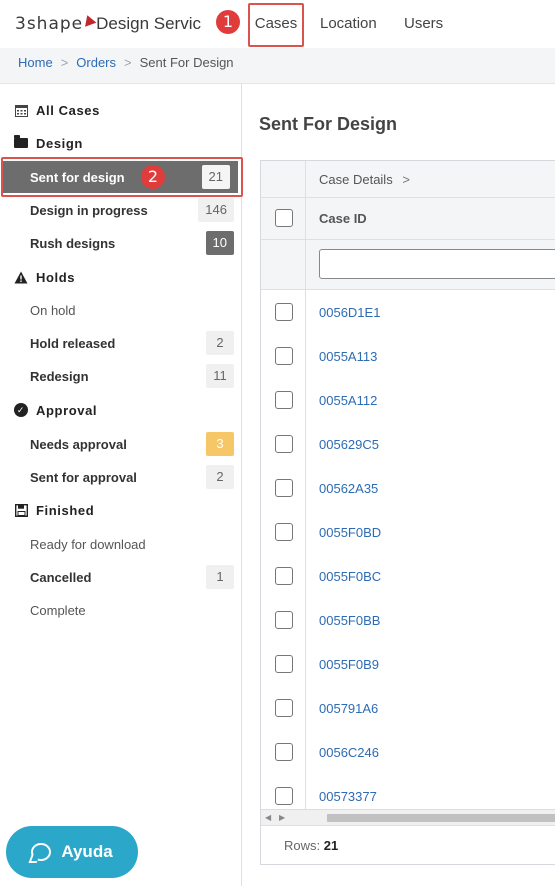 The height and width of the screenshot is (886, 555). Describe the element at coordinates (41, 852) in the screenshot. I see `chat-bubble-icon` at that location.